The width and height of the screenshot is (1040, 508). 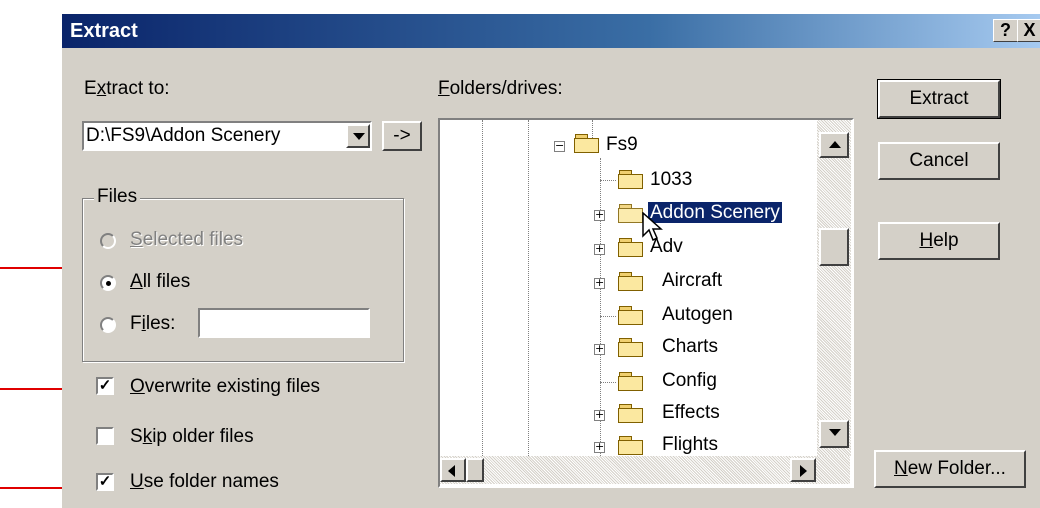 I want to click on extract-to-label: Extract to:, so click(x=127, y=88).